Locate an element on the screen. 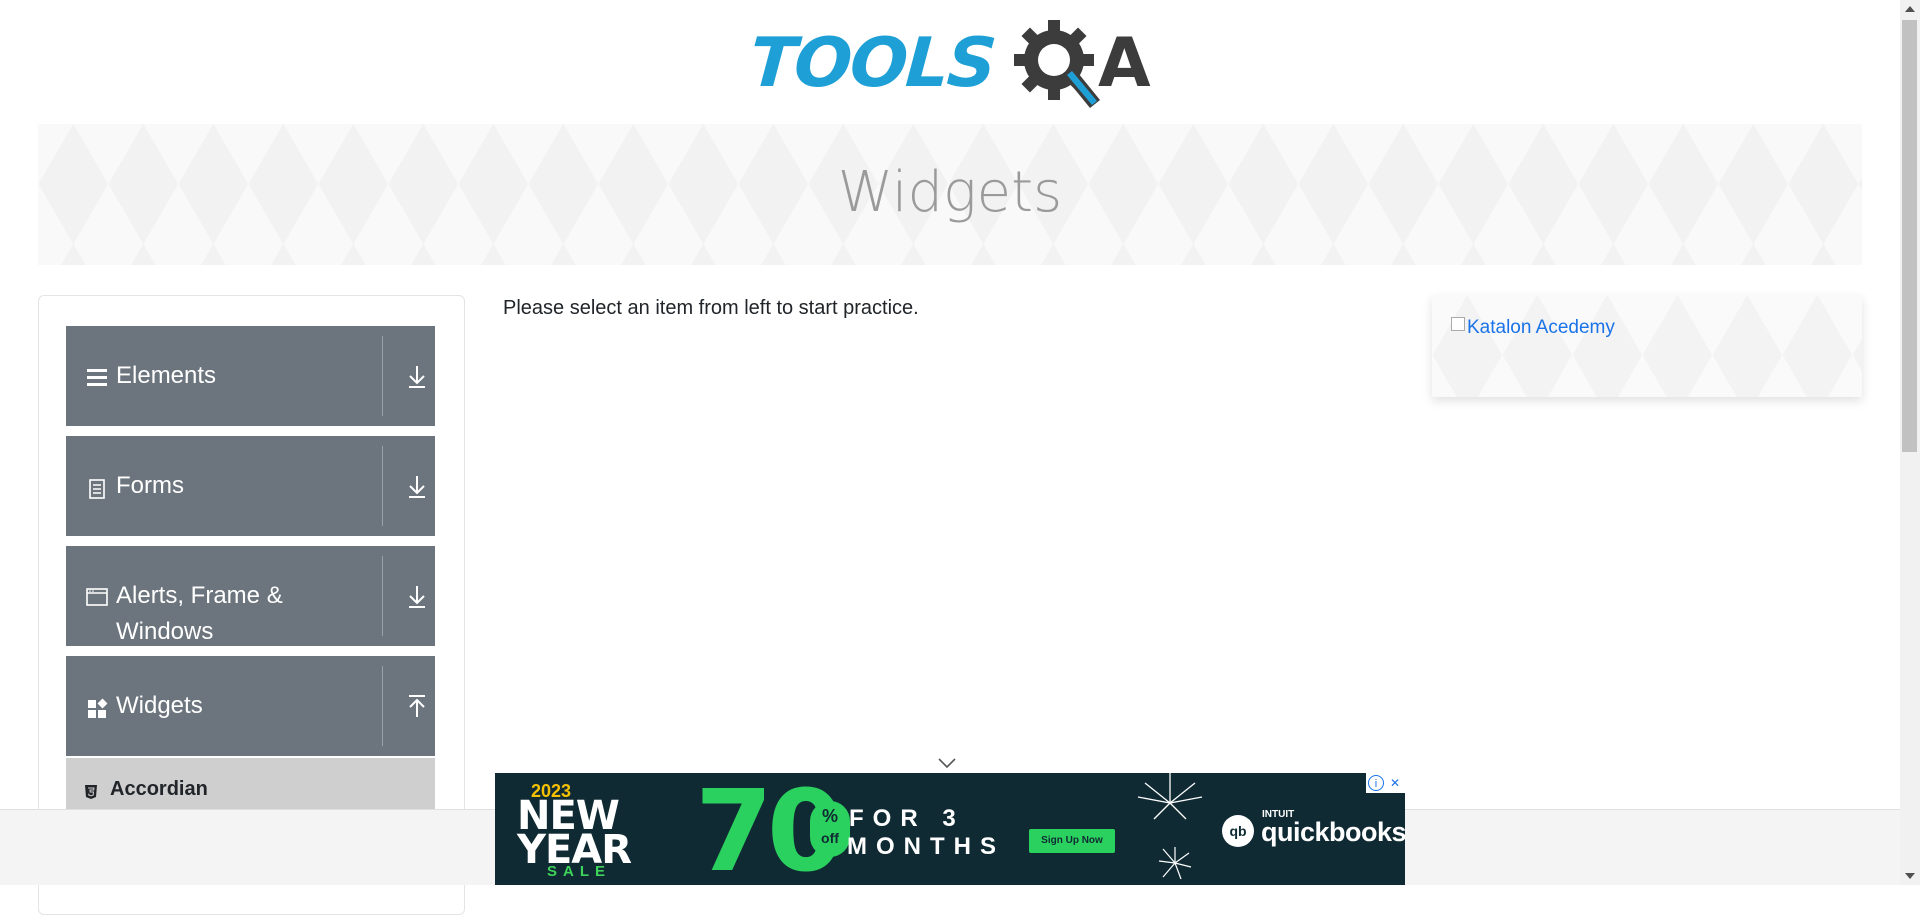  gear-magnifier-icon is located at coordinates (1057, 64).